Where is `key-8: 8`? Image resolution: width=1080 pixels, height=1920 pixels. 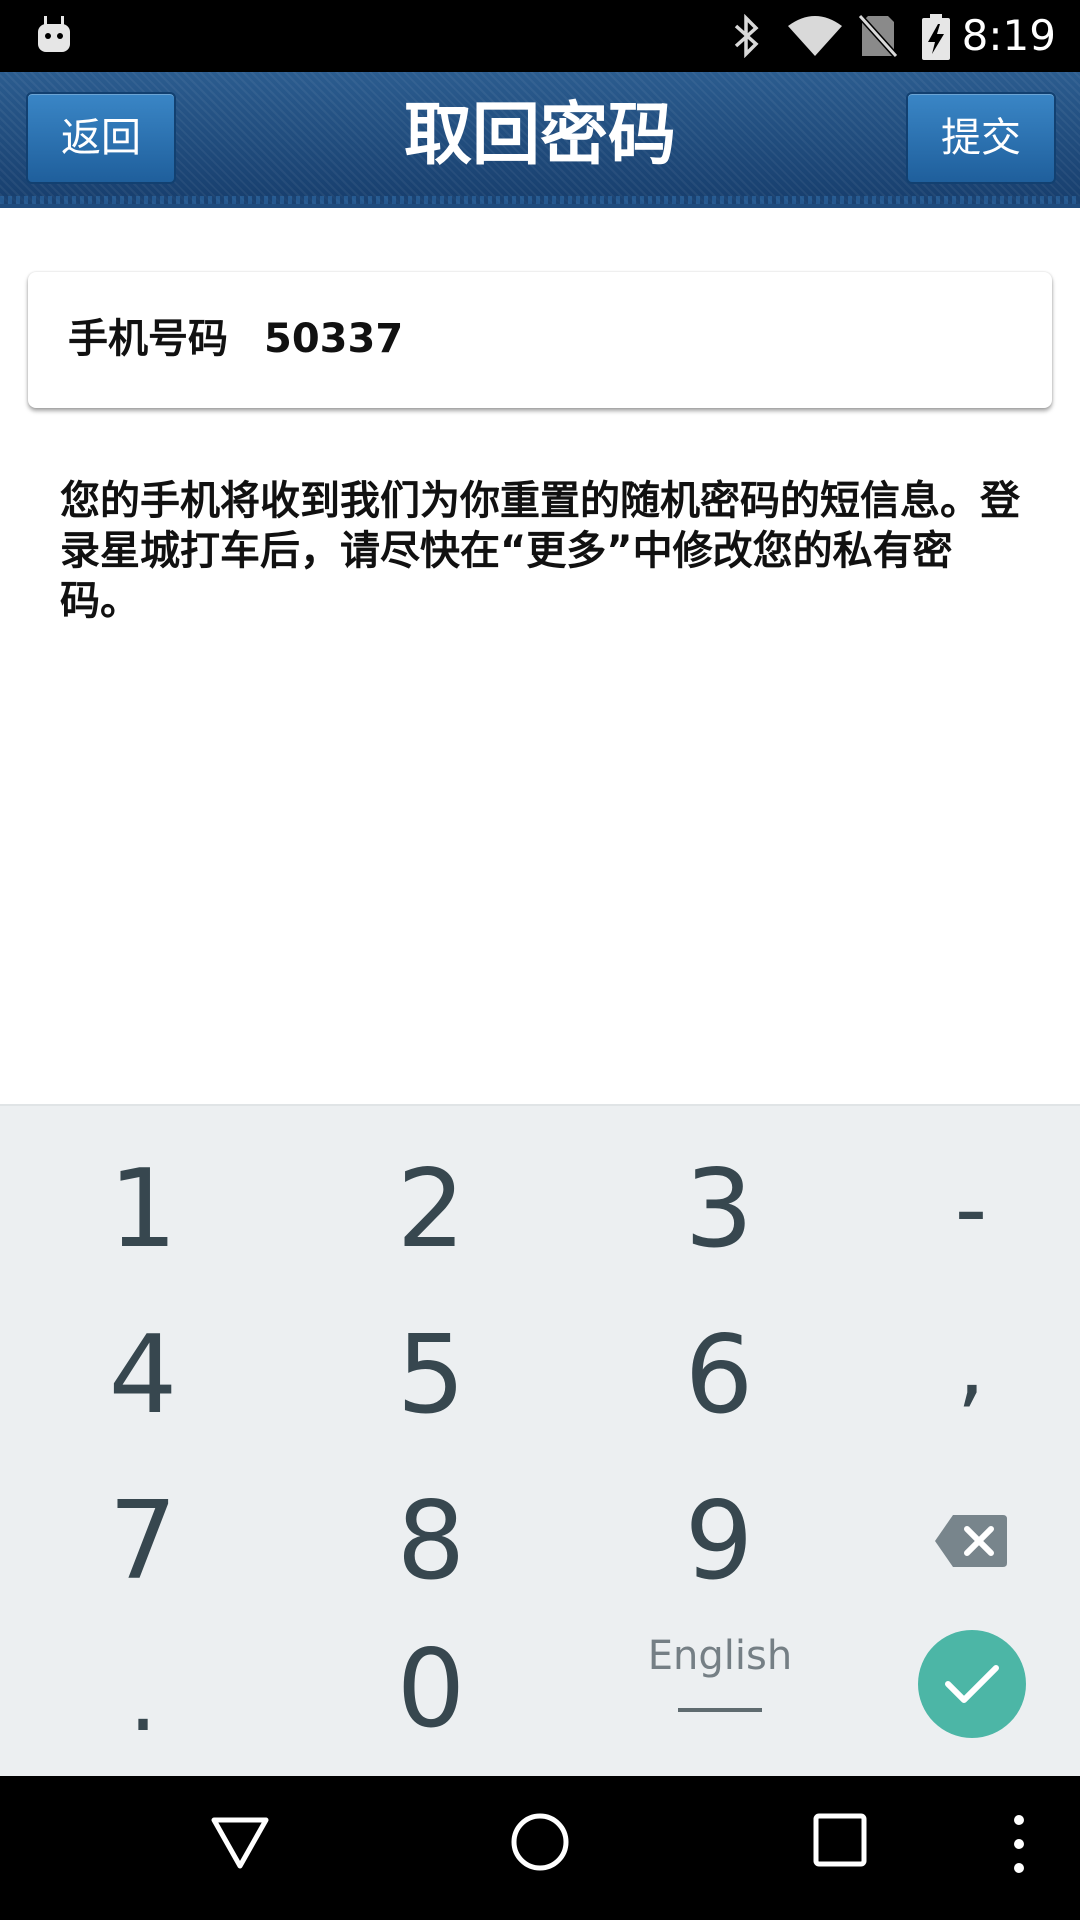 key-8: 8 is located at coordinates (431, 1541).